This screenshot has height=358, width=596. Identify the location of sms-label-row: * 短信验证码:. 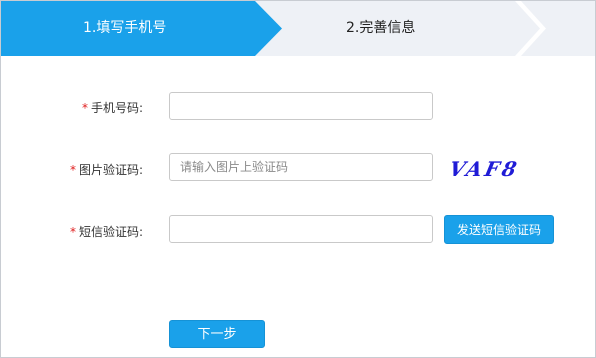
(92, 231).